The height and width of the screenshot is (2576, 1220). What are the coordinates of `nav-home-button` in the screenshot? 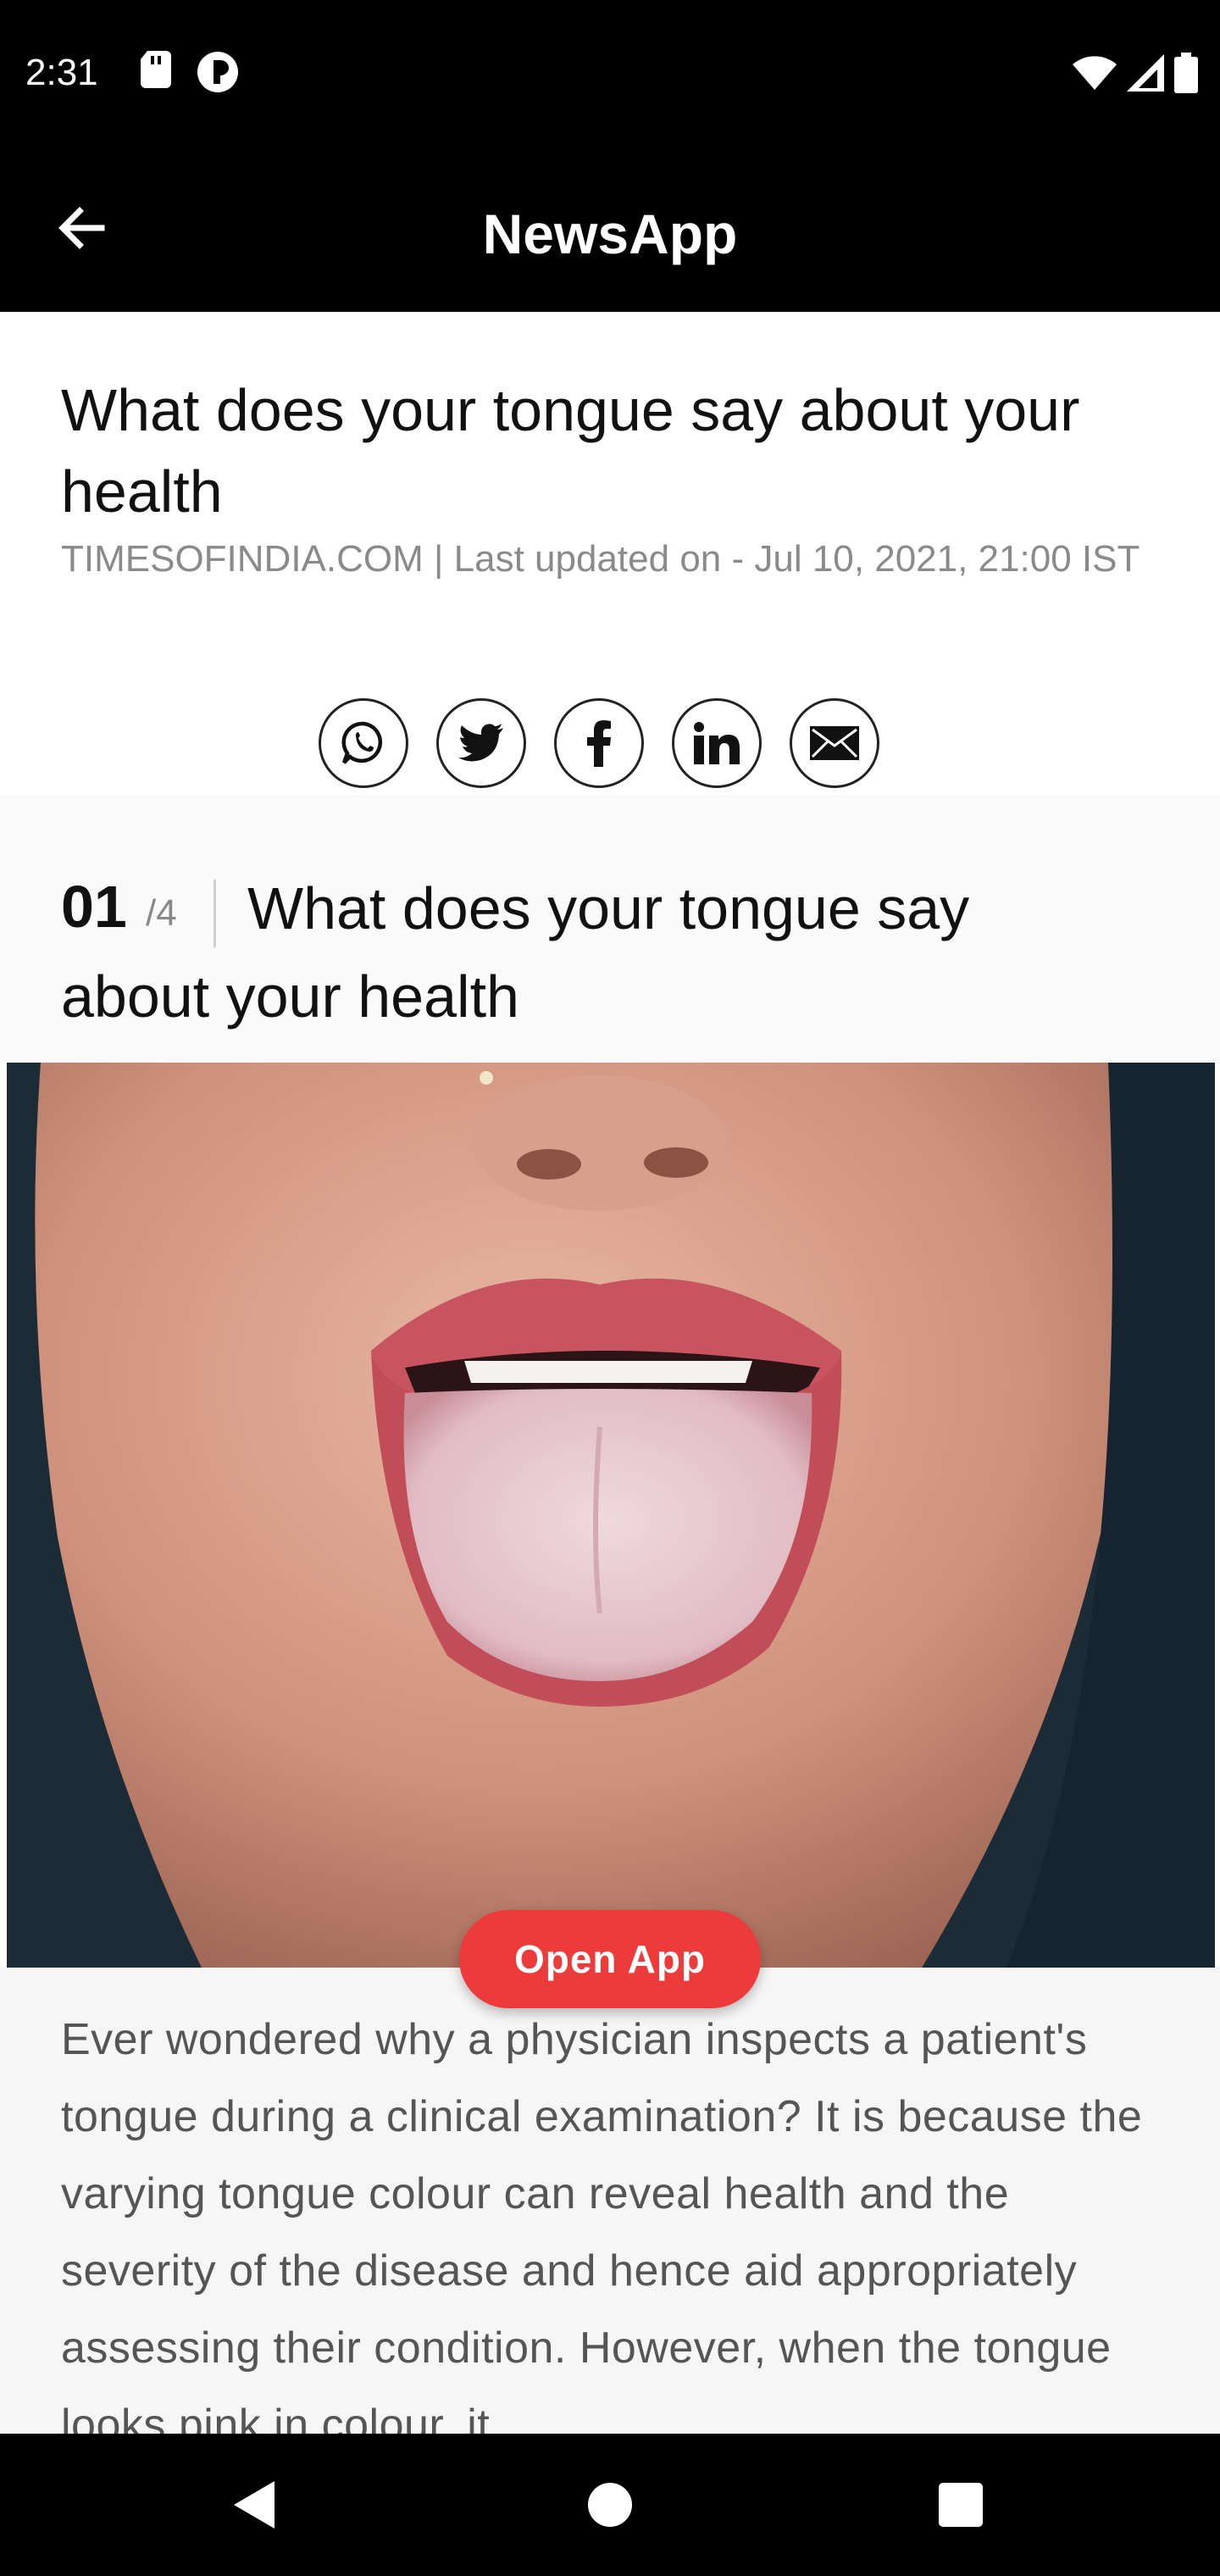 It's located at (610, 2504).